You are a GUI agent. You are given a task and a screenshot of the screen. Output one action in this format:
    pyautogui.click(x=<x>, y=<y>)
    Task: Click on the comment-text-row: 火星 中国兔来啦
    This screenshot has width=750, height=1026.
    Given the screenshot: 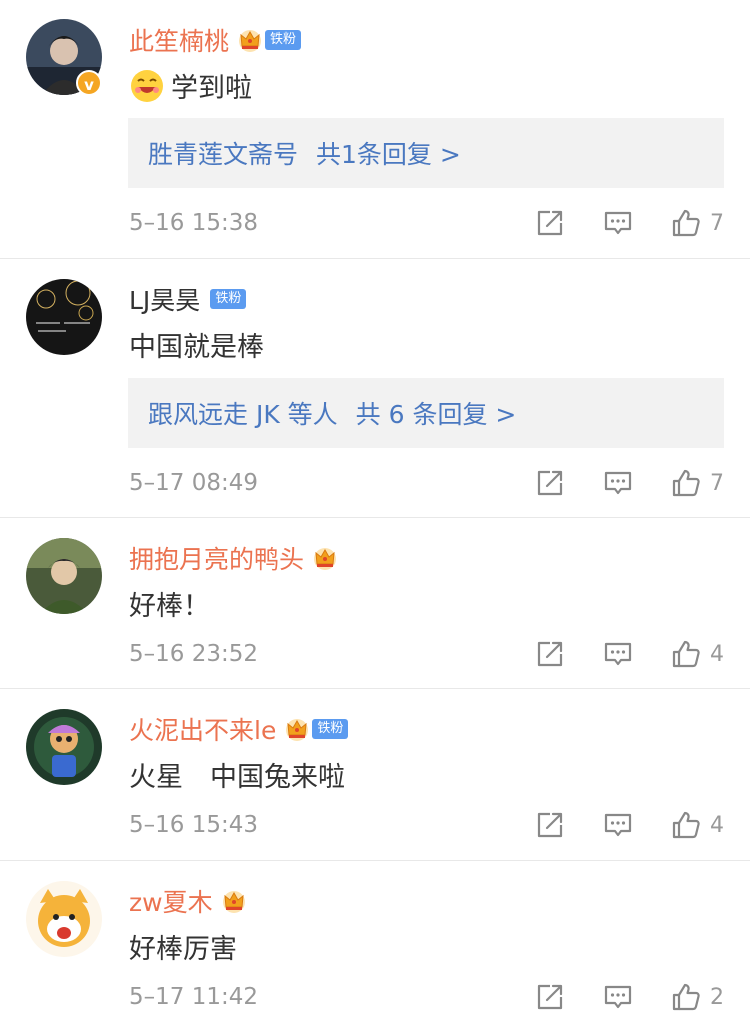 What is the action you would take?
    pyautogui.click(x=237, y=774)
    